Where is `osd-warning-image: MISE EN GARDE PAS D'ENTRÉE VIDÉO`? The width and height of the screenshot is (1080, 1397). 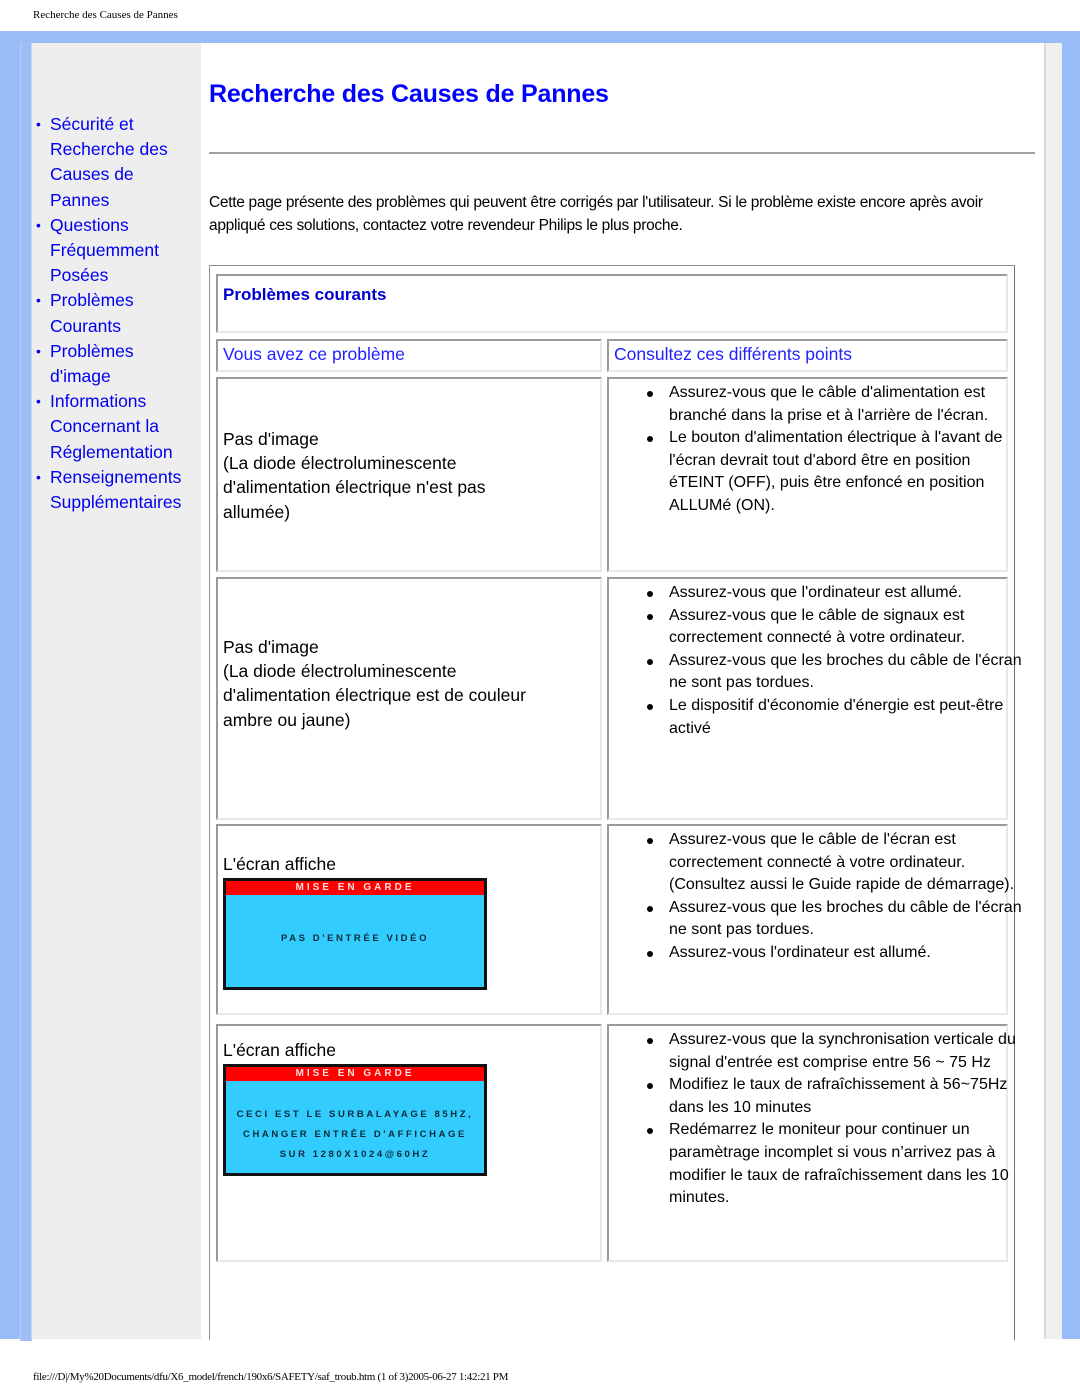 osd-warning-image: MISE EN GARDE PAS D'ENTRÉE VIDÉO is located at coordinates (355, 934).